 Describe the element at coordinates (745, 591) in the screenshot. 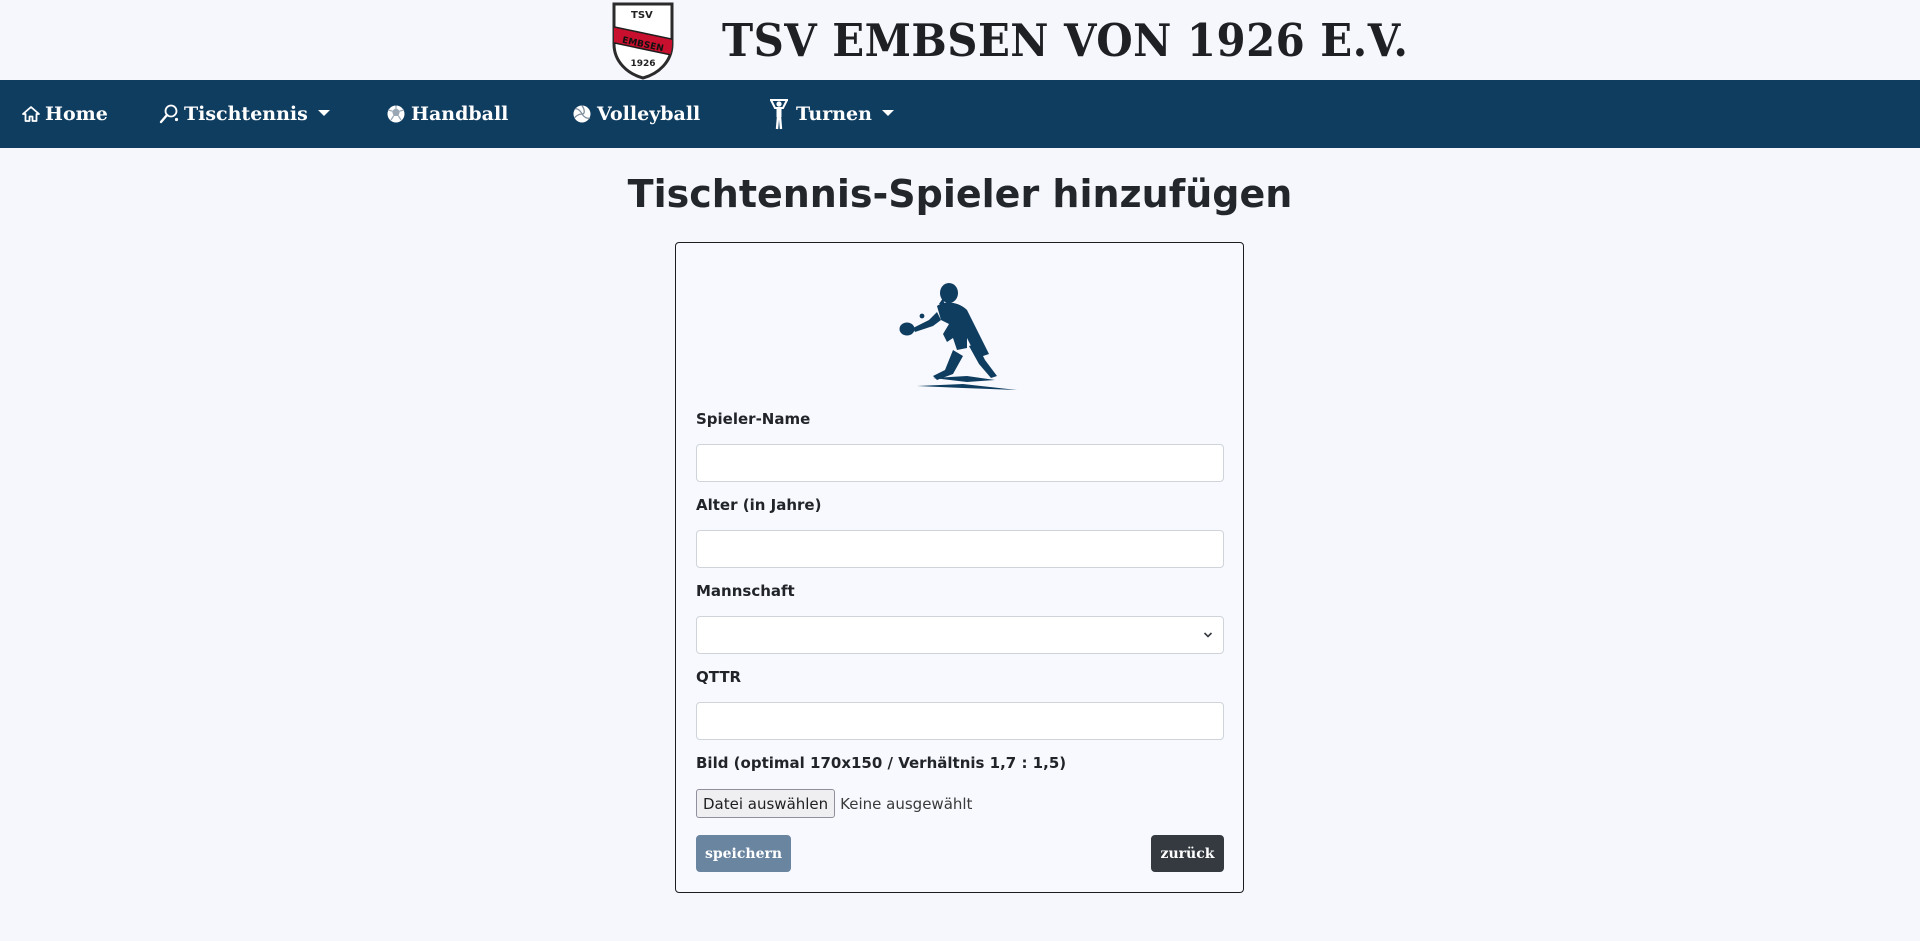

I see `team-label: Mannschaft` at that location.